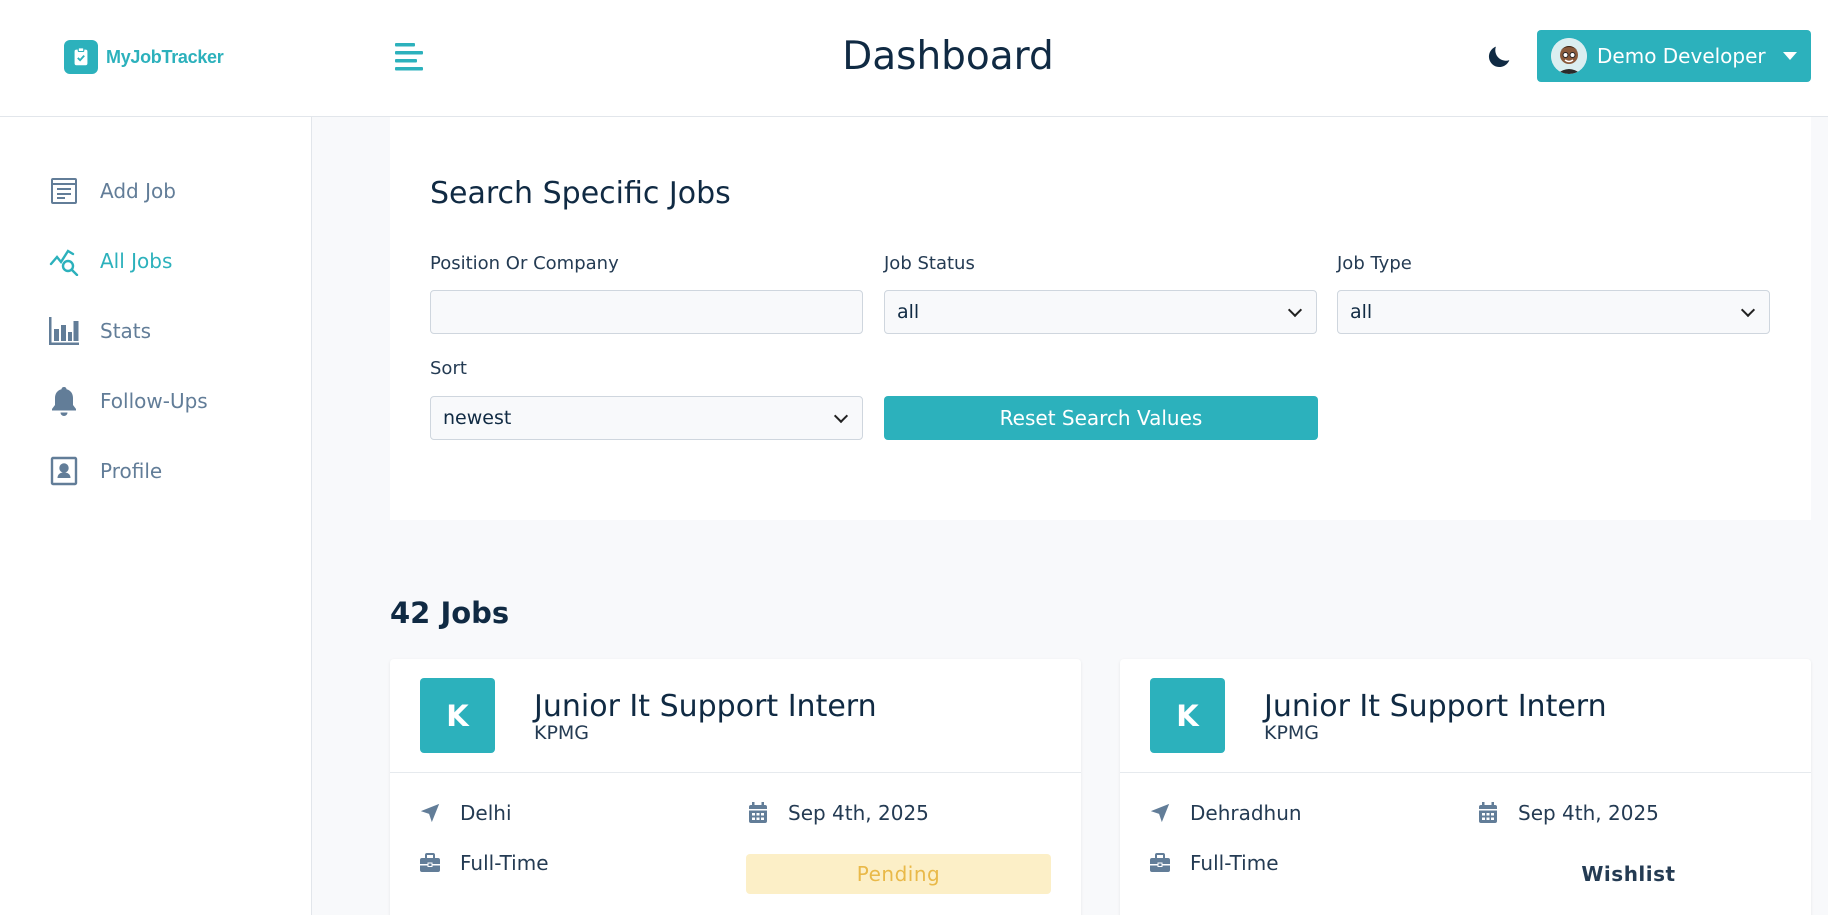 This screenshot has width=1828, height=915. Describe the element at coordinates (64, 401) in the screenshot. I see `bell-icon` at that location.